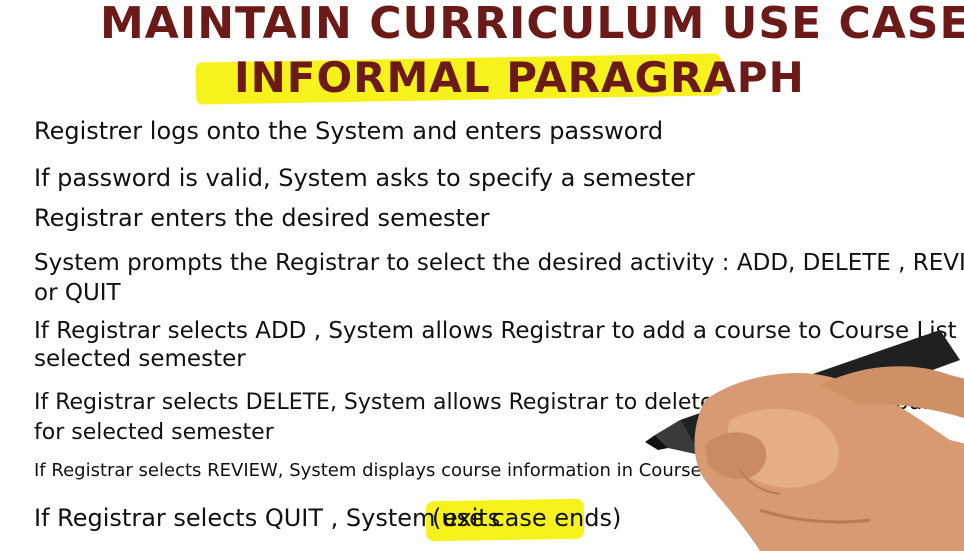 The height and width of the screenshot is (551, 964). Describe the element at coordinates (267, 518) in the screenshot. I see `step-text: If Registrar selects QUIT , System exits` at that location.